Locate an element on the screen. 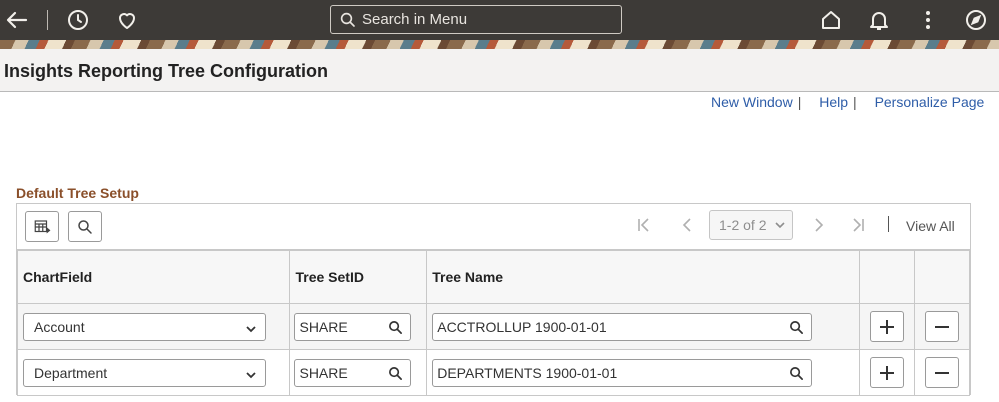 This screenshot has height=402, width=999. chartfield-cell: Department is located at coordinates (153, 372).